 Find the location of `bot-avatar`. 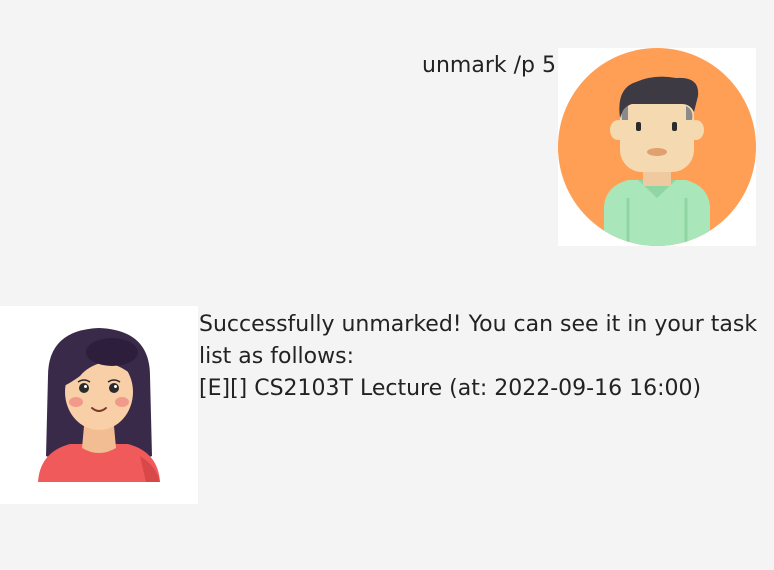

bot-avatar is located at coordinates (99, 405).